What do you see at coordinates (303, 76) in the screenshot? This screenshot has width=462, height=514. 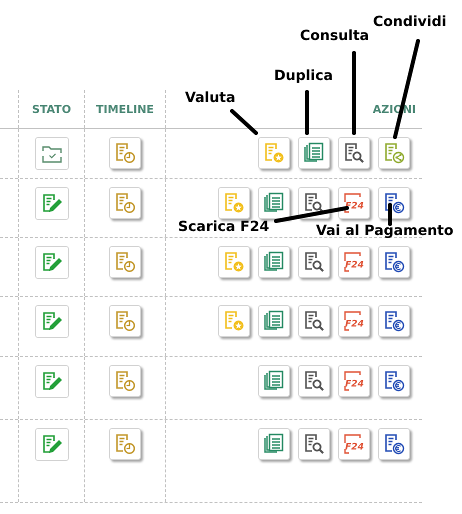 I see `callout-label: Duplica` at bounding box center [303, 76].